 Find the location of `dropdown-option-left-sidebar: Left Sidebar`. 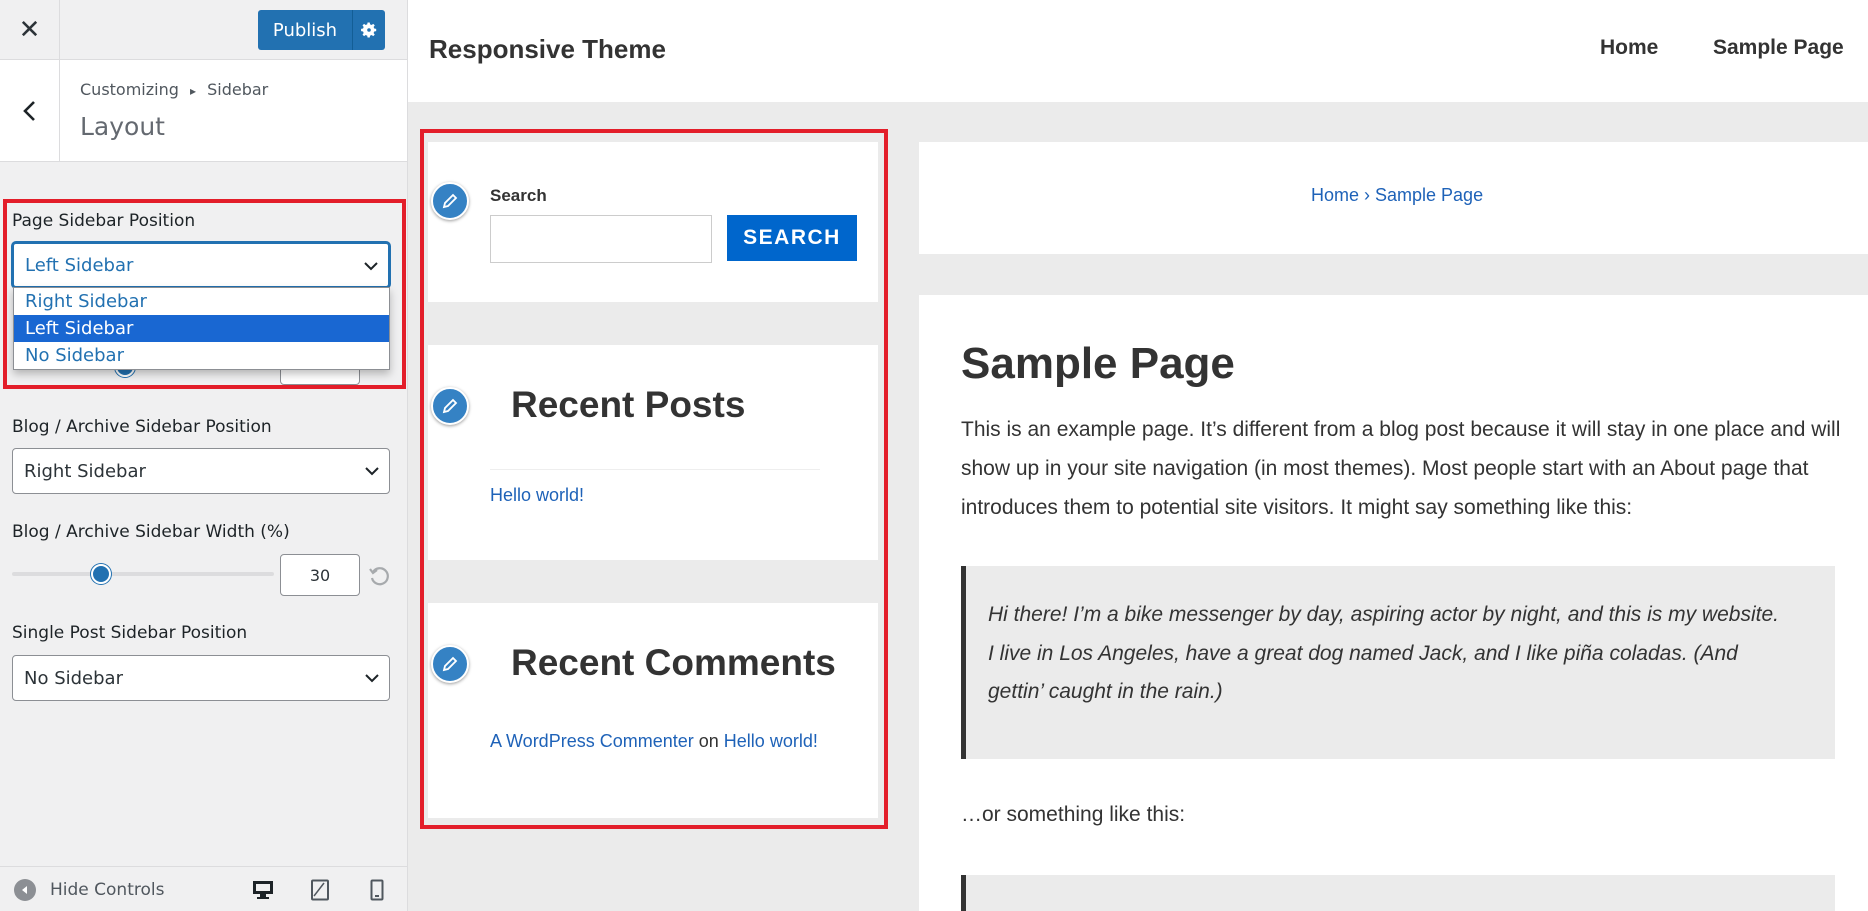

dropdown-option-left-sidebar: Left Sidebar is located at coordinates (201, 328).